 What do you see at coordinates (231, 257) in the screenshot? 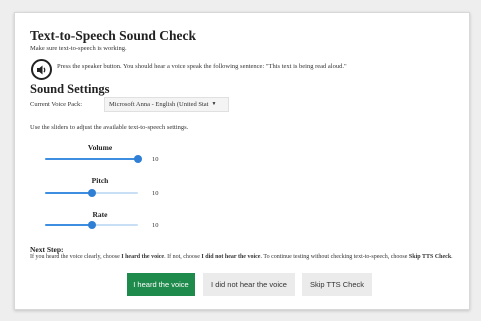
I see `next-step-not-heard-term: I did not hear the voice` at bounding box center [231, 257].